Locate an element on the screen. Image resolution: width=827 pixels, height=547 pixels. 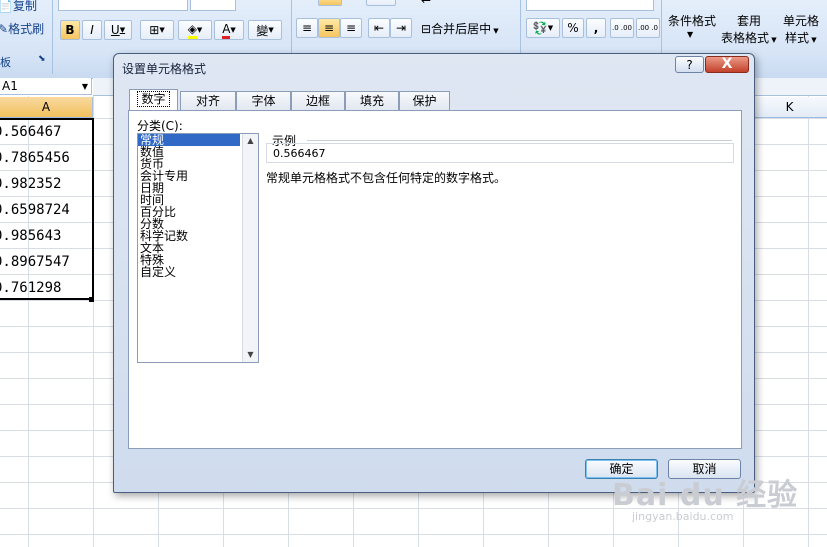
conditional-format-button: 条件格式 is located at coordinates (692, 20).